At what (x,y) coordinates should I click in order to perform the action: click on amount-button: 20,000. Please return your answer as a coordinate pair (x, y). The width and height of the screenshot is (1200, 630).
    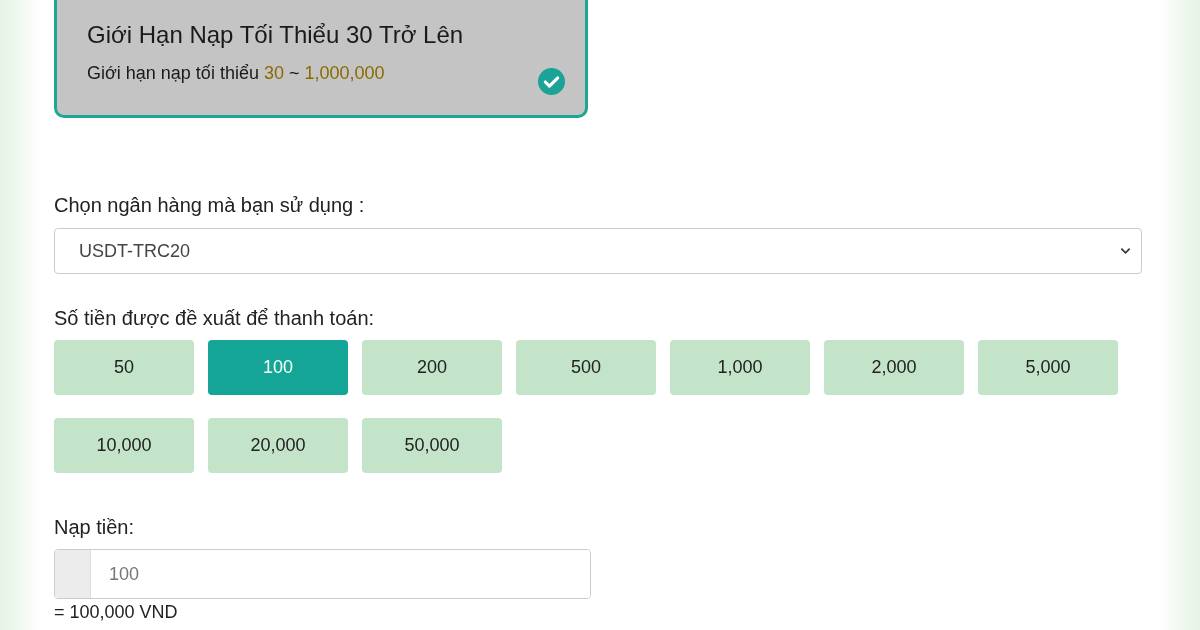
    Looking at the image, I should click on (278, 445).